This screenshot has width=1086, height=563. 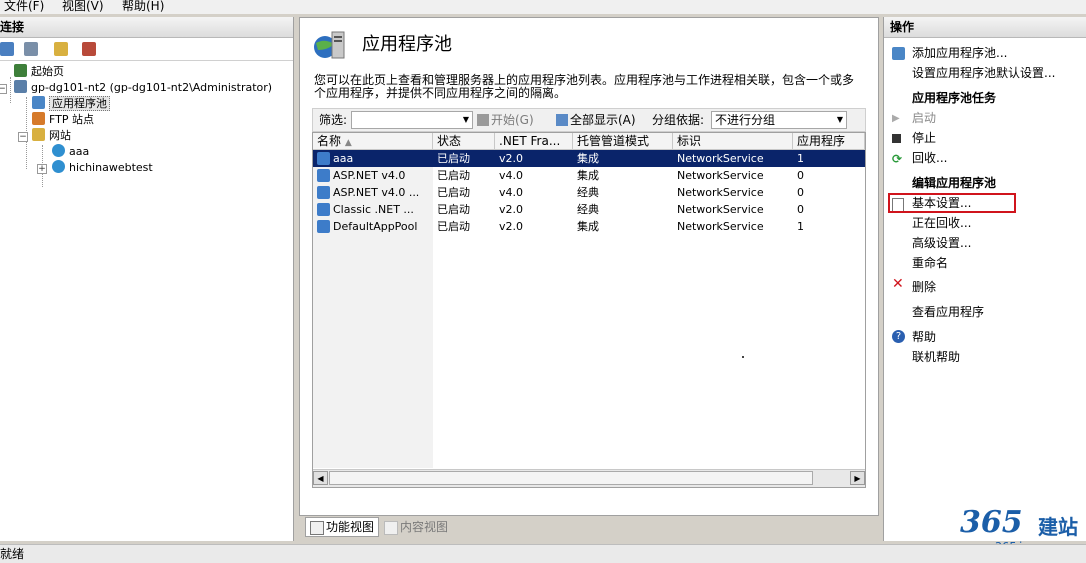 What do you see at coordinates (146, 27) in the screenshot?
I see `connections-title: 连接` at bounding box center [146, 27].